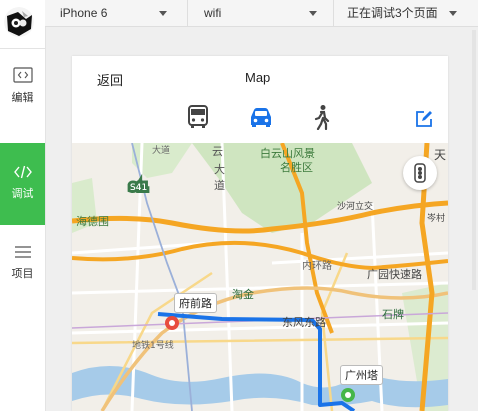 Image resolution: width=478 pixels, height=411 pixels. I want to click on code-icon, so click(22, 172).